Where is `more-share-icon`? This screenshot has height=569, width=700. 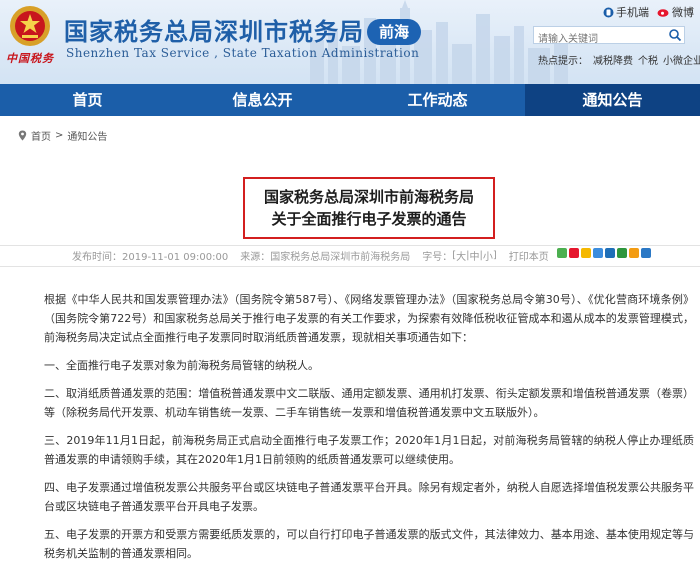 more-share-icon is located at coordinates (646, 253).